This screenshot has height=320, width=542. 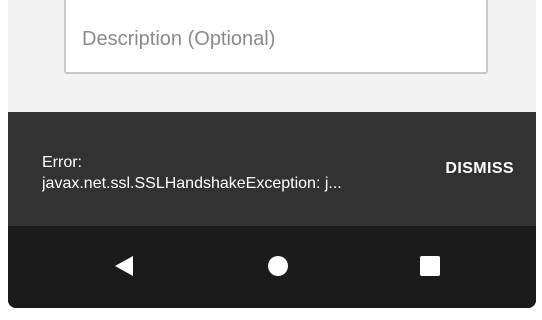 What do you see at coordinates (479, 169) in the screenshot?
I see `dismiss-button: DISMISS` at bounding box center [479, 169].